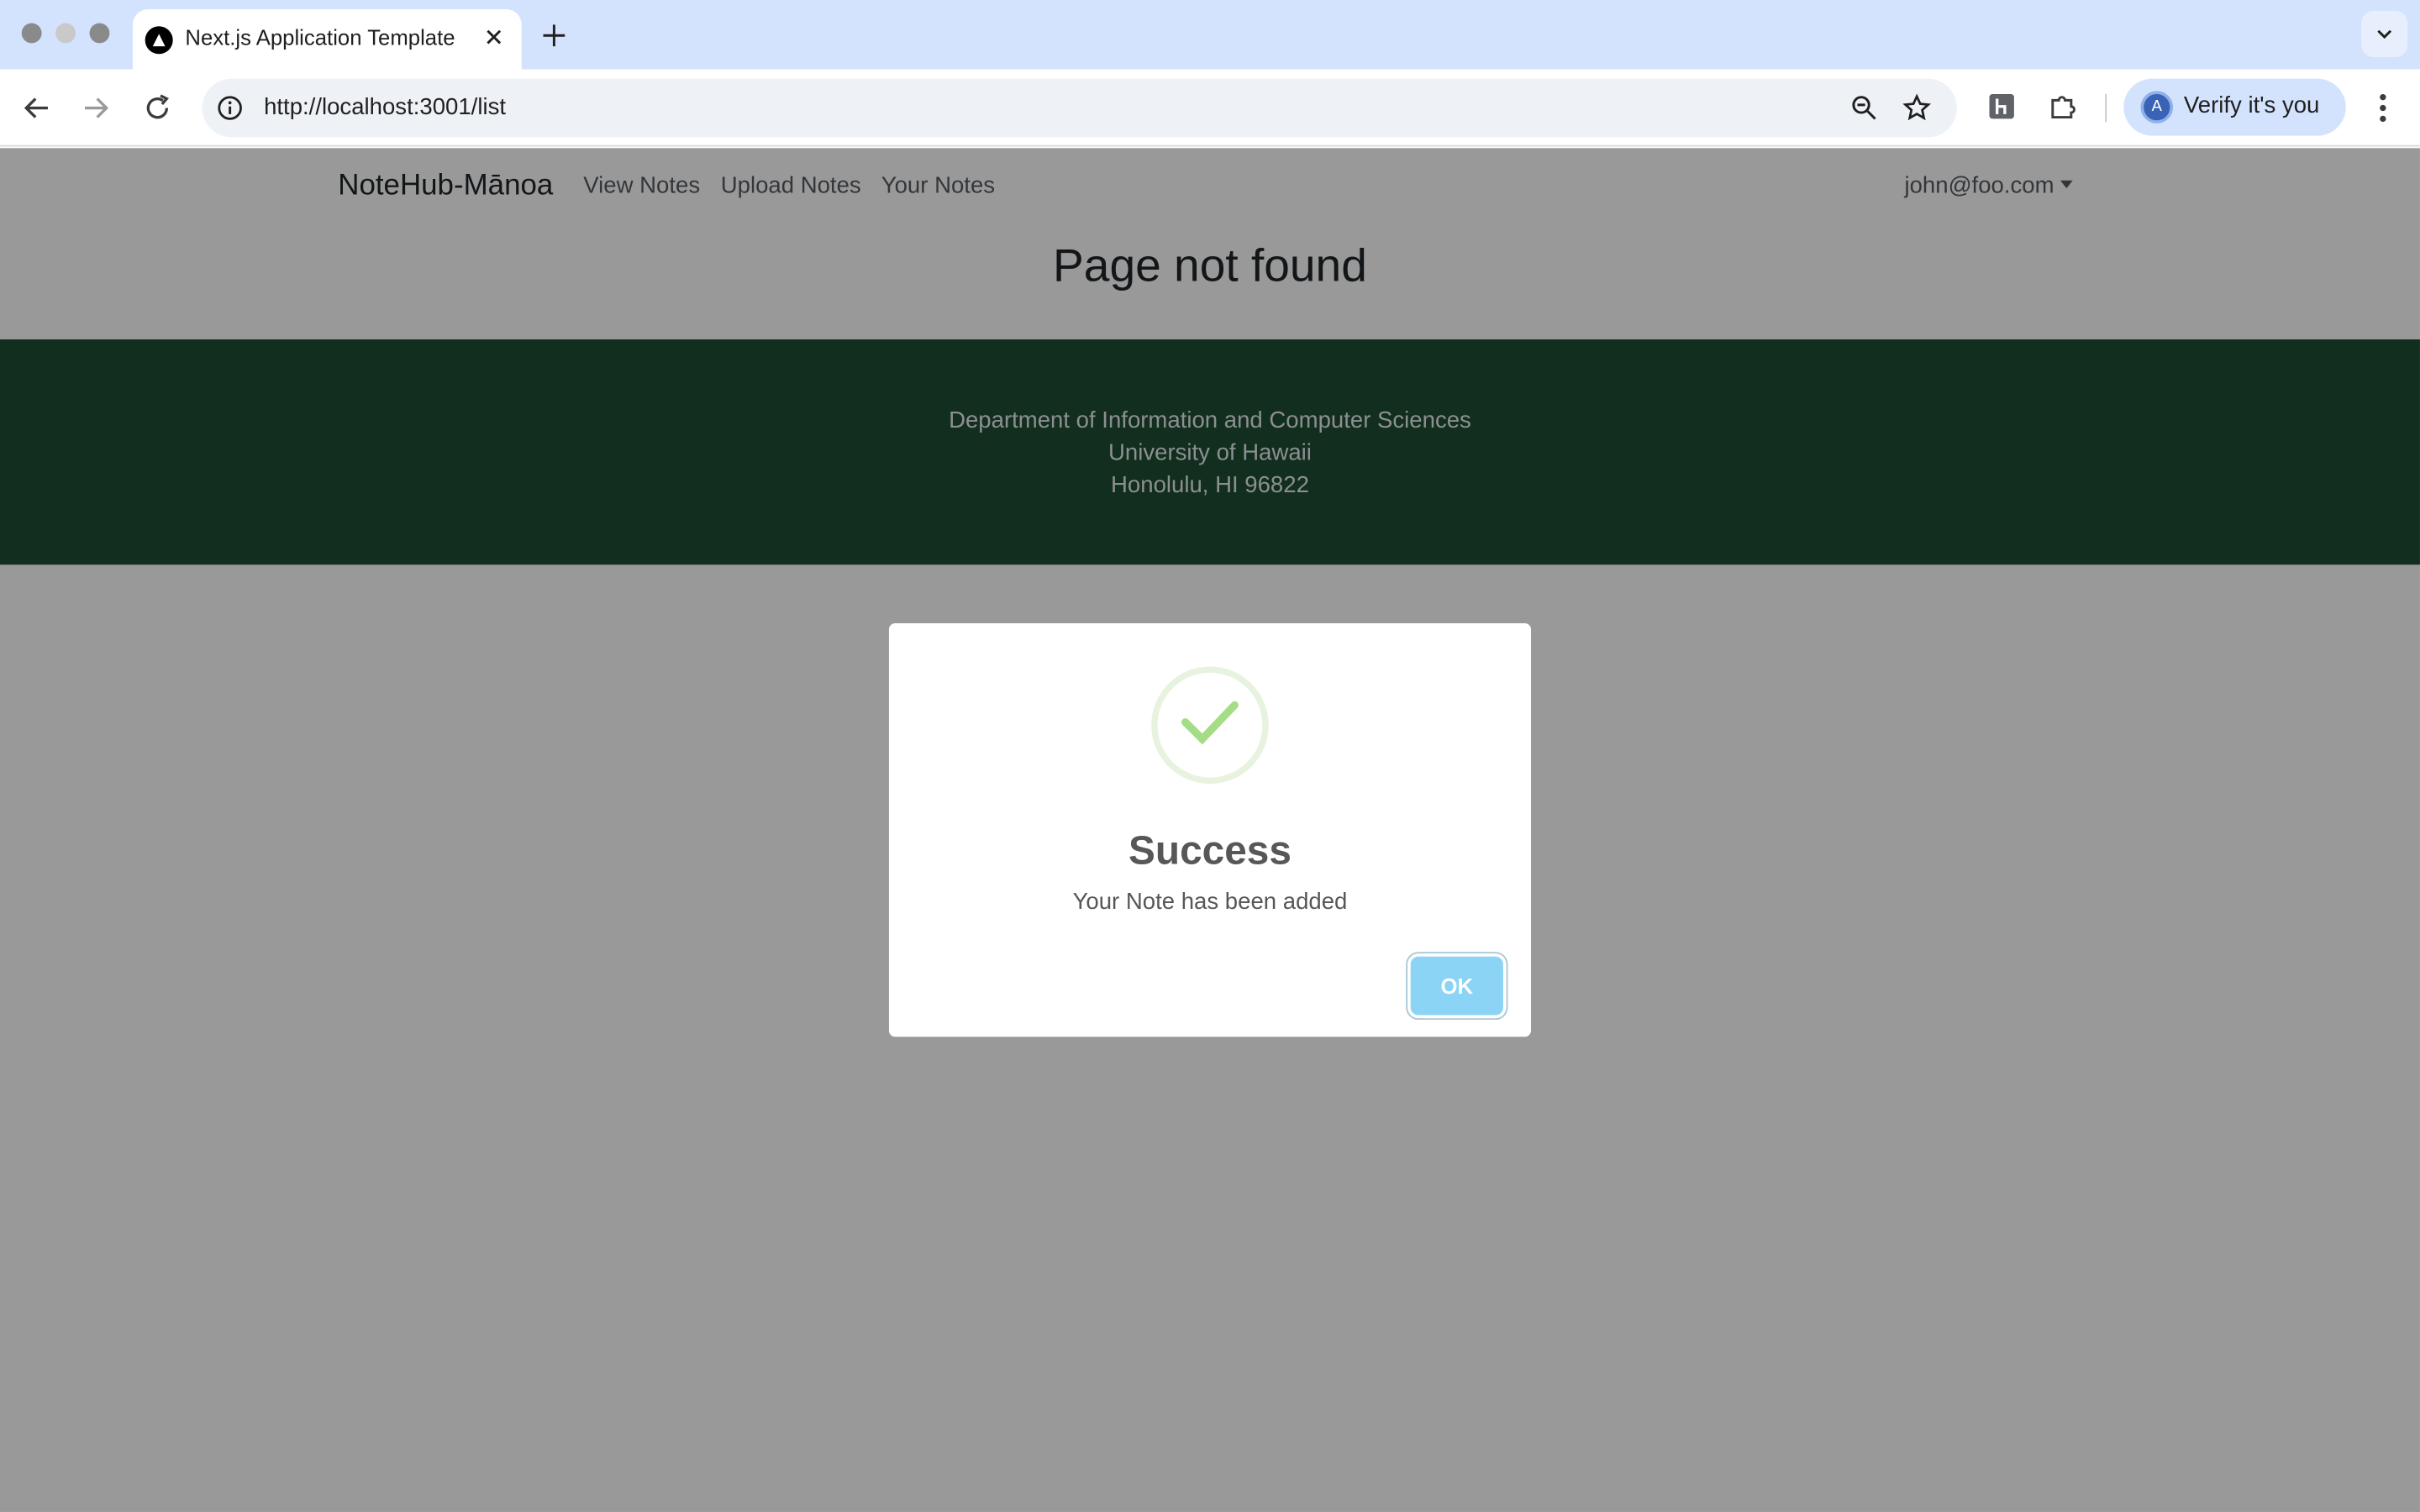  What do you see at coordinates (36, 108) in the screenshot?
I see `back-arrow-icon` at bounding box center [36, 108].